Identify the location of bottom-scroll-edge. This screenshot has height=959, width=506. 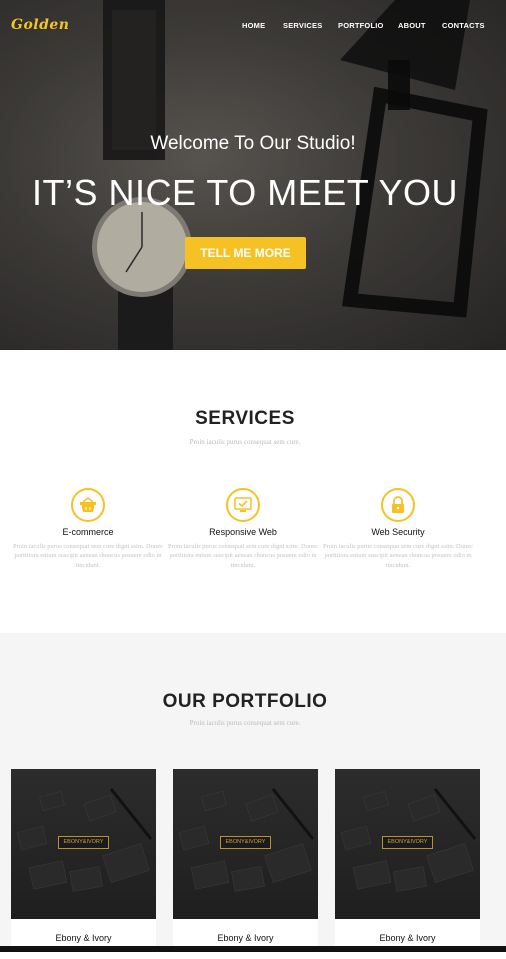
(253, 949).